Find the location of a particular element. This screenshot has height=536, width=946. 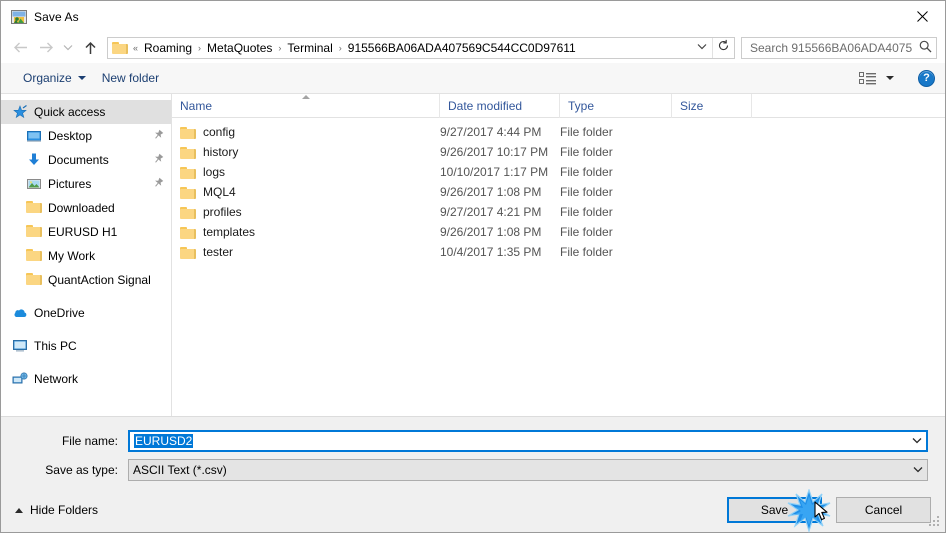

onedrive-icon is located at coordinates (20, 313).